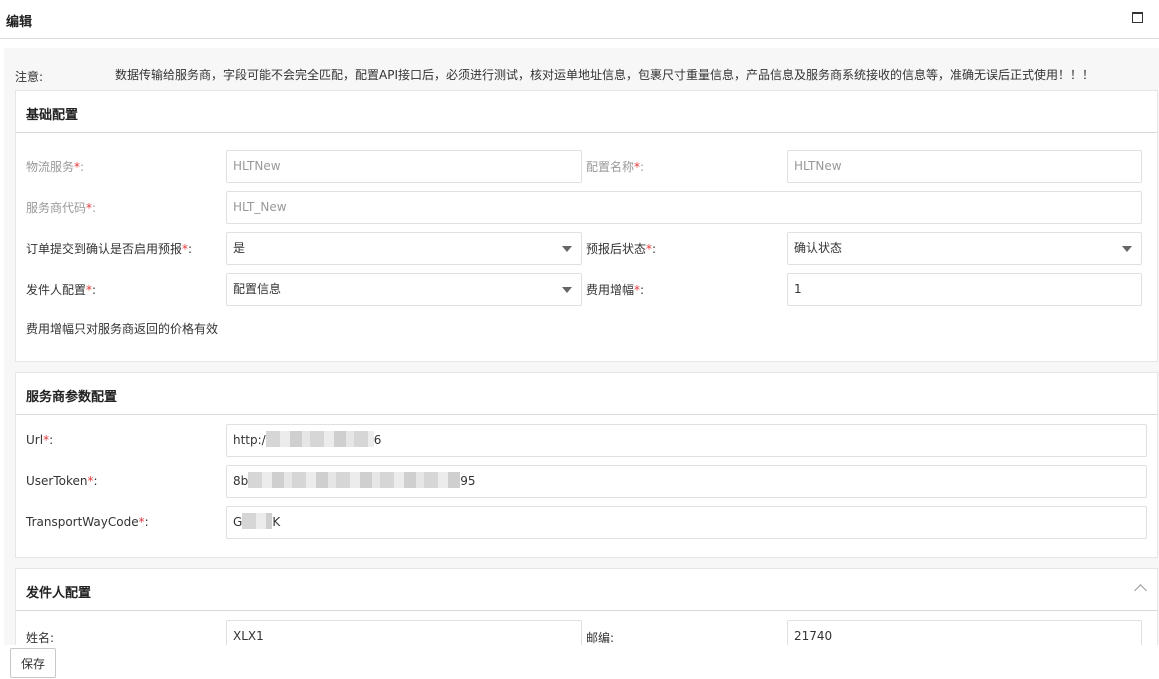  Describe the element at coordinates (586, 394) in the screenshot. I see `provider-params-header: 服务商参数配置` at that location.